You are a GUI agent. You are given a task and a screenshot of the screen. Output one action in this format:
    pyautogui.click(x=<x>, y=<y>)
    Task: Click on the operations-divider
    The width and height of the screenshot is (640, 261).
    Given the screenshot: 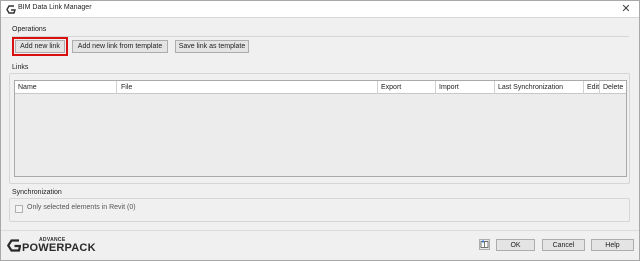 What is the action you would take?
    pyautogui.click(x=320, y=36)
    